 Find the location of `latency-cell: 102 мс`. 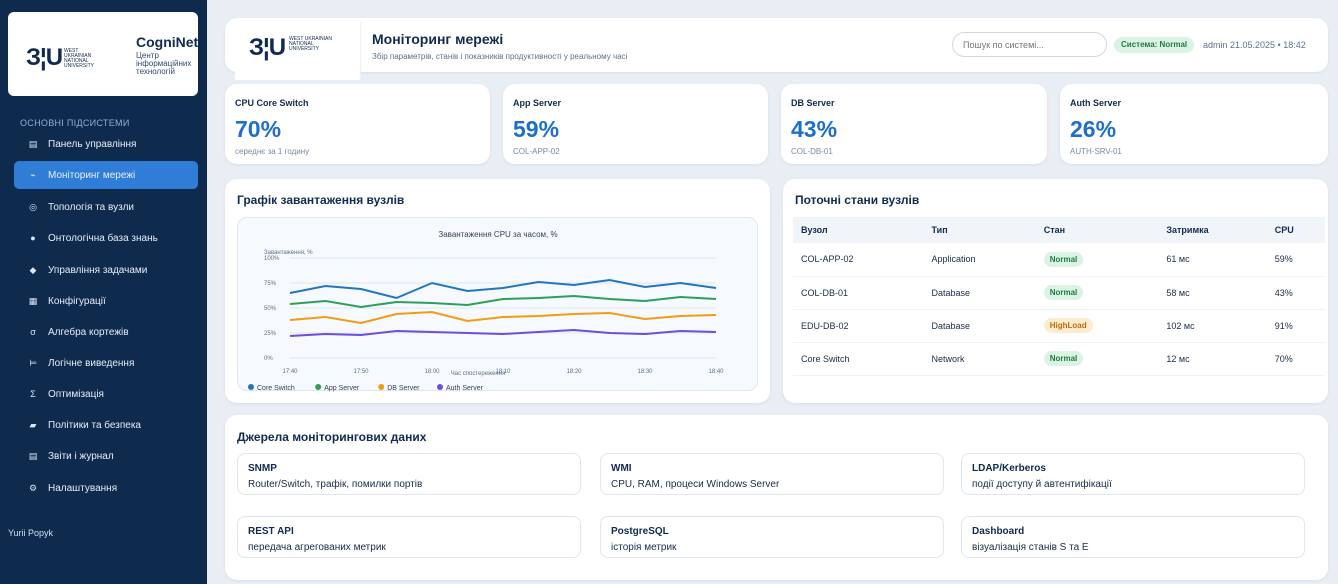

latency-cell: 102 мс is located at coordinates (1212, 326).